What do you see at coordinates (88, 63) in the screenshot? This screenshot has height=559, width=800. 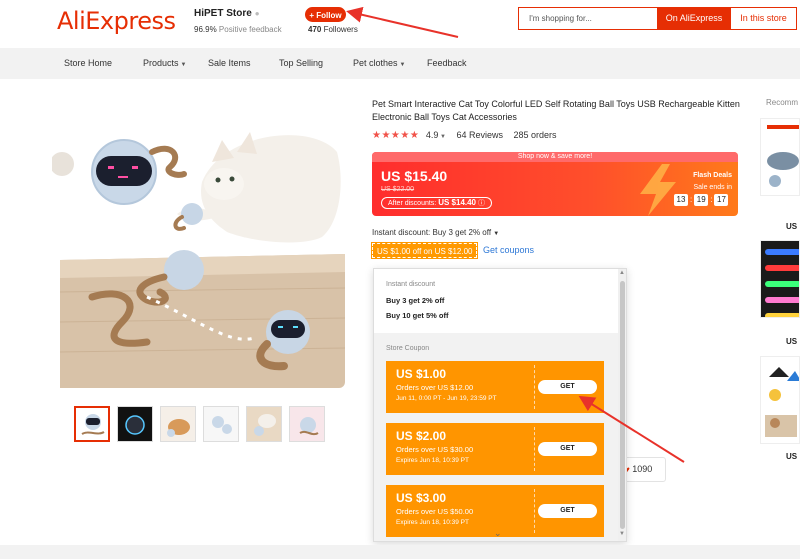 I see `nav-store-home: Store Home` at bounding box center [88, 63].